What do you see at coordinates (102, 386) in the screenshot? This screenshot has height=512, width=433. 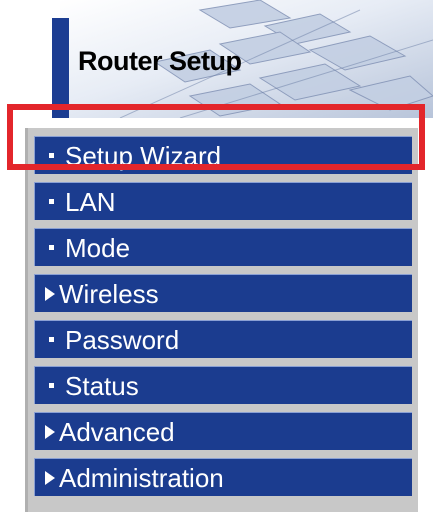 I see `menu-item-label: Status` at bounding box center [102, 386].